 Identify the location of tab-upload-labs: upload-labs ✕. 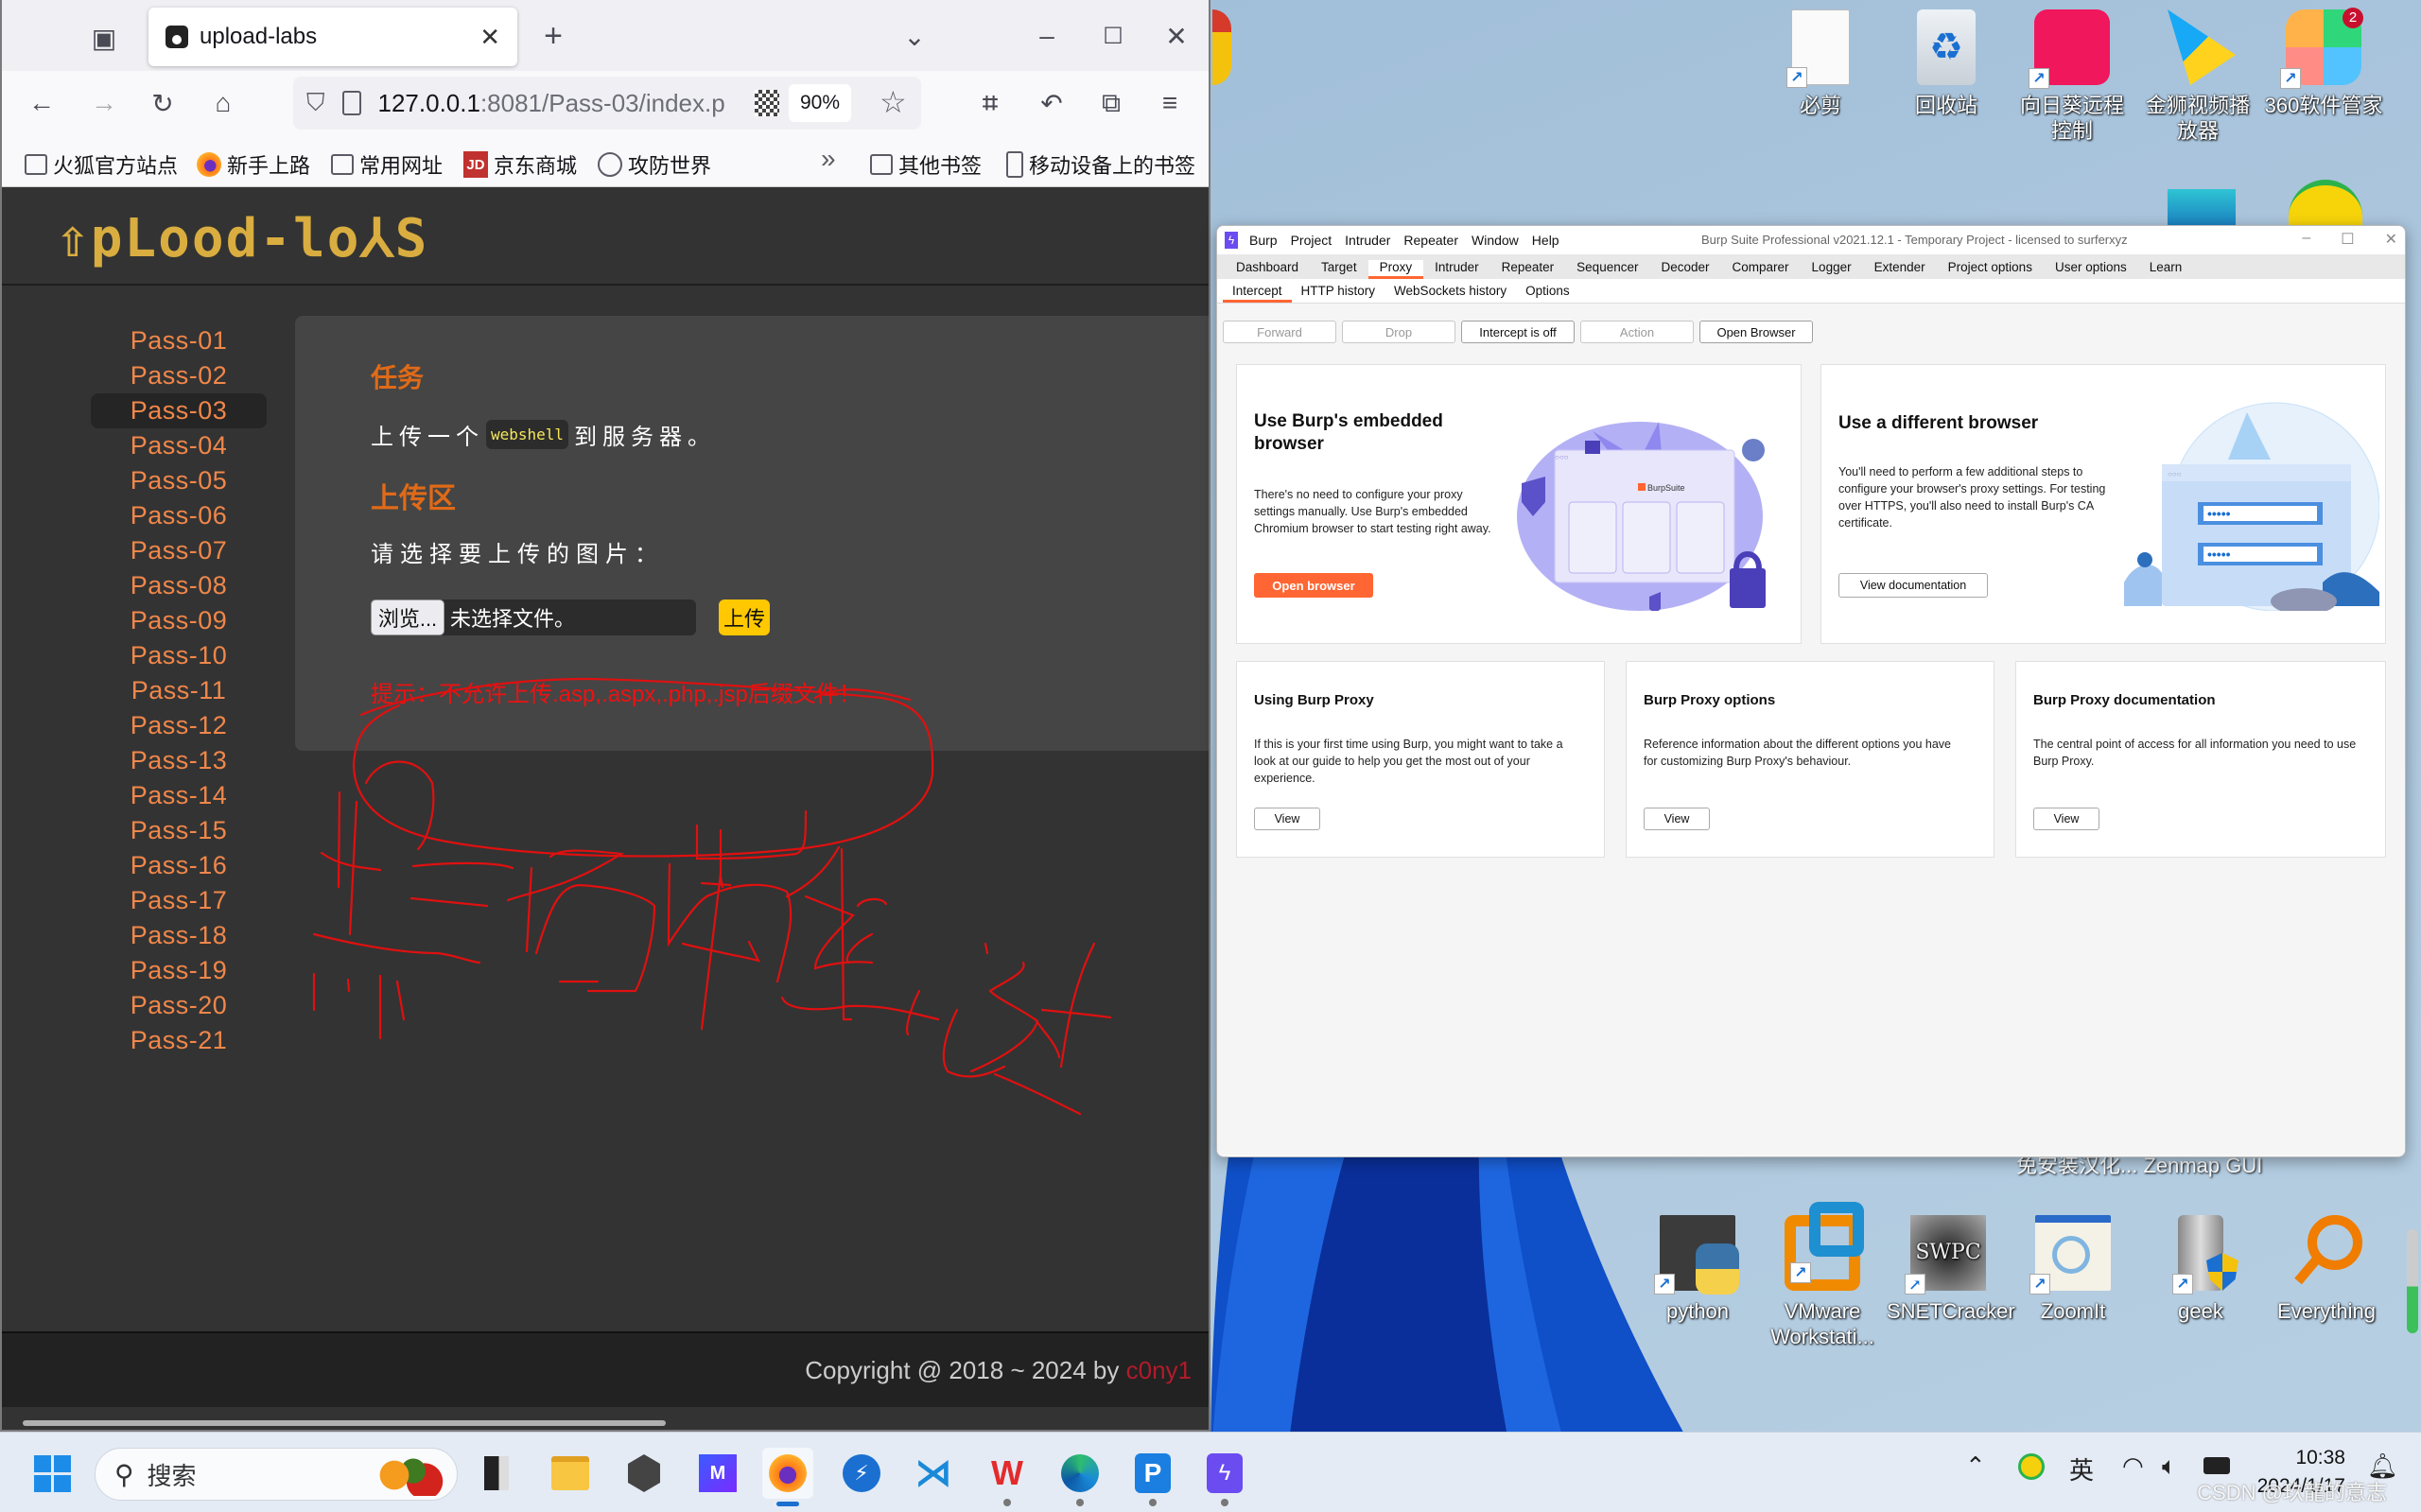
(332, 37).